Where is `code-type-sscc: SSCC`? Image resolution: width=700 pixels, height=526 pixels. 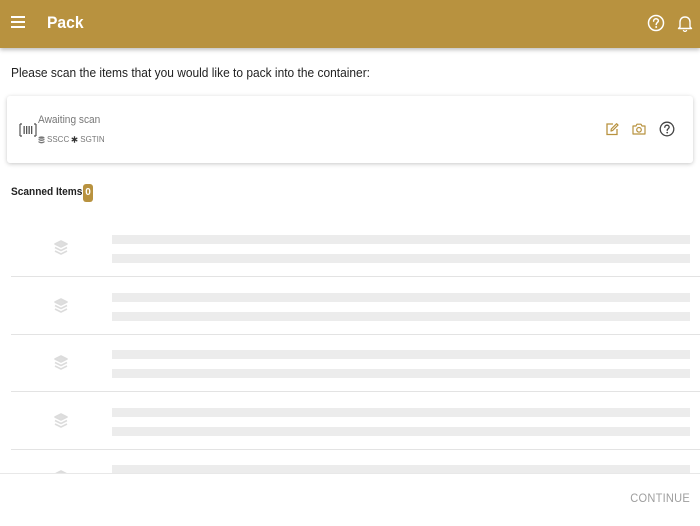 code-type-sscc: SSCC is located at coordinates (58, 139).